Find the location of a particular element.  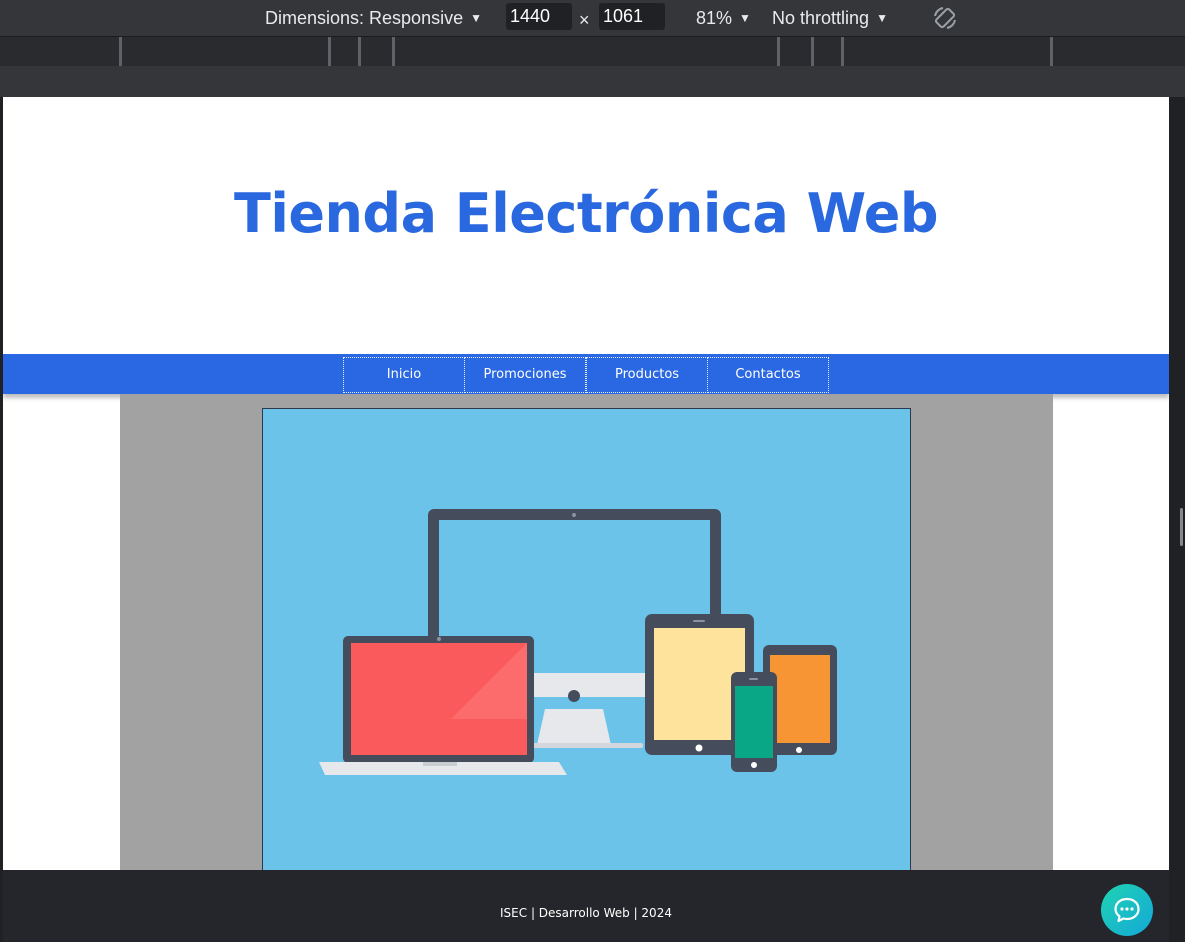

main-navbar: Inicio Promociones Productos Contactos is located at coordinates (586, 374).